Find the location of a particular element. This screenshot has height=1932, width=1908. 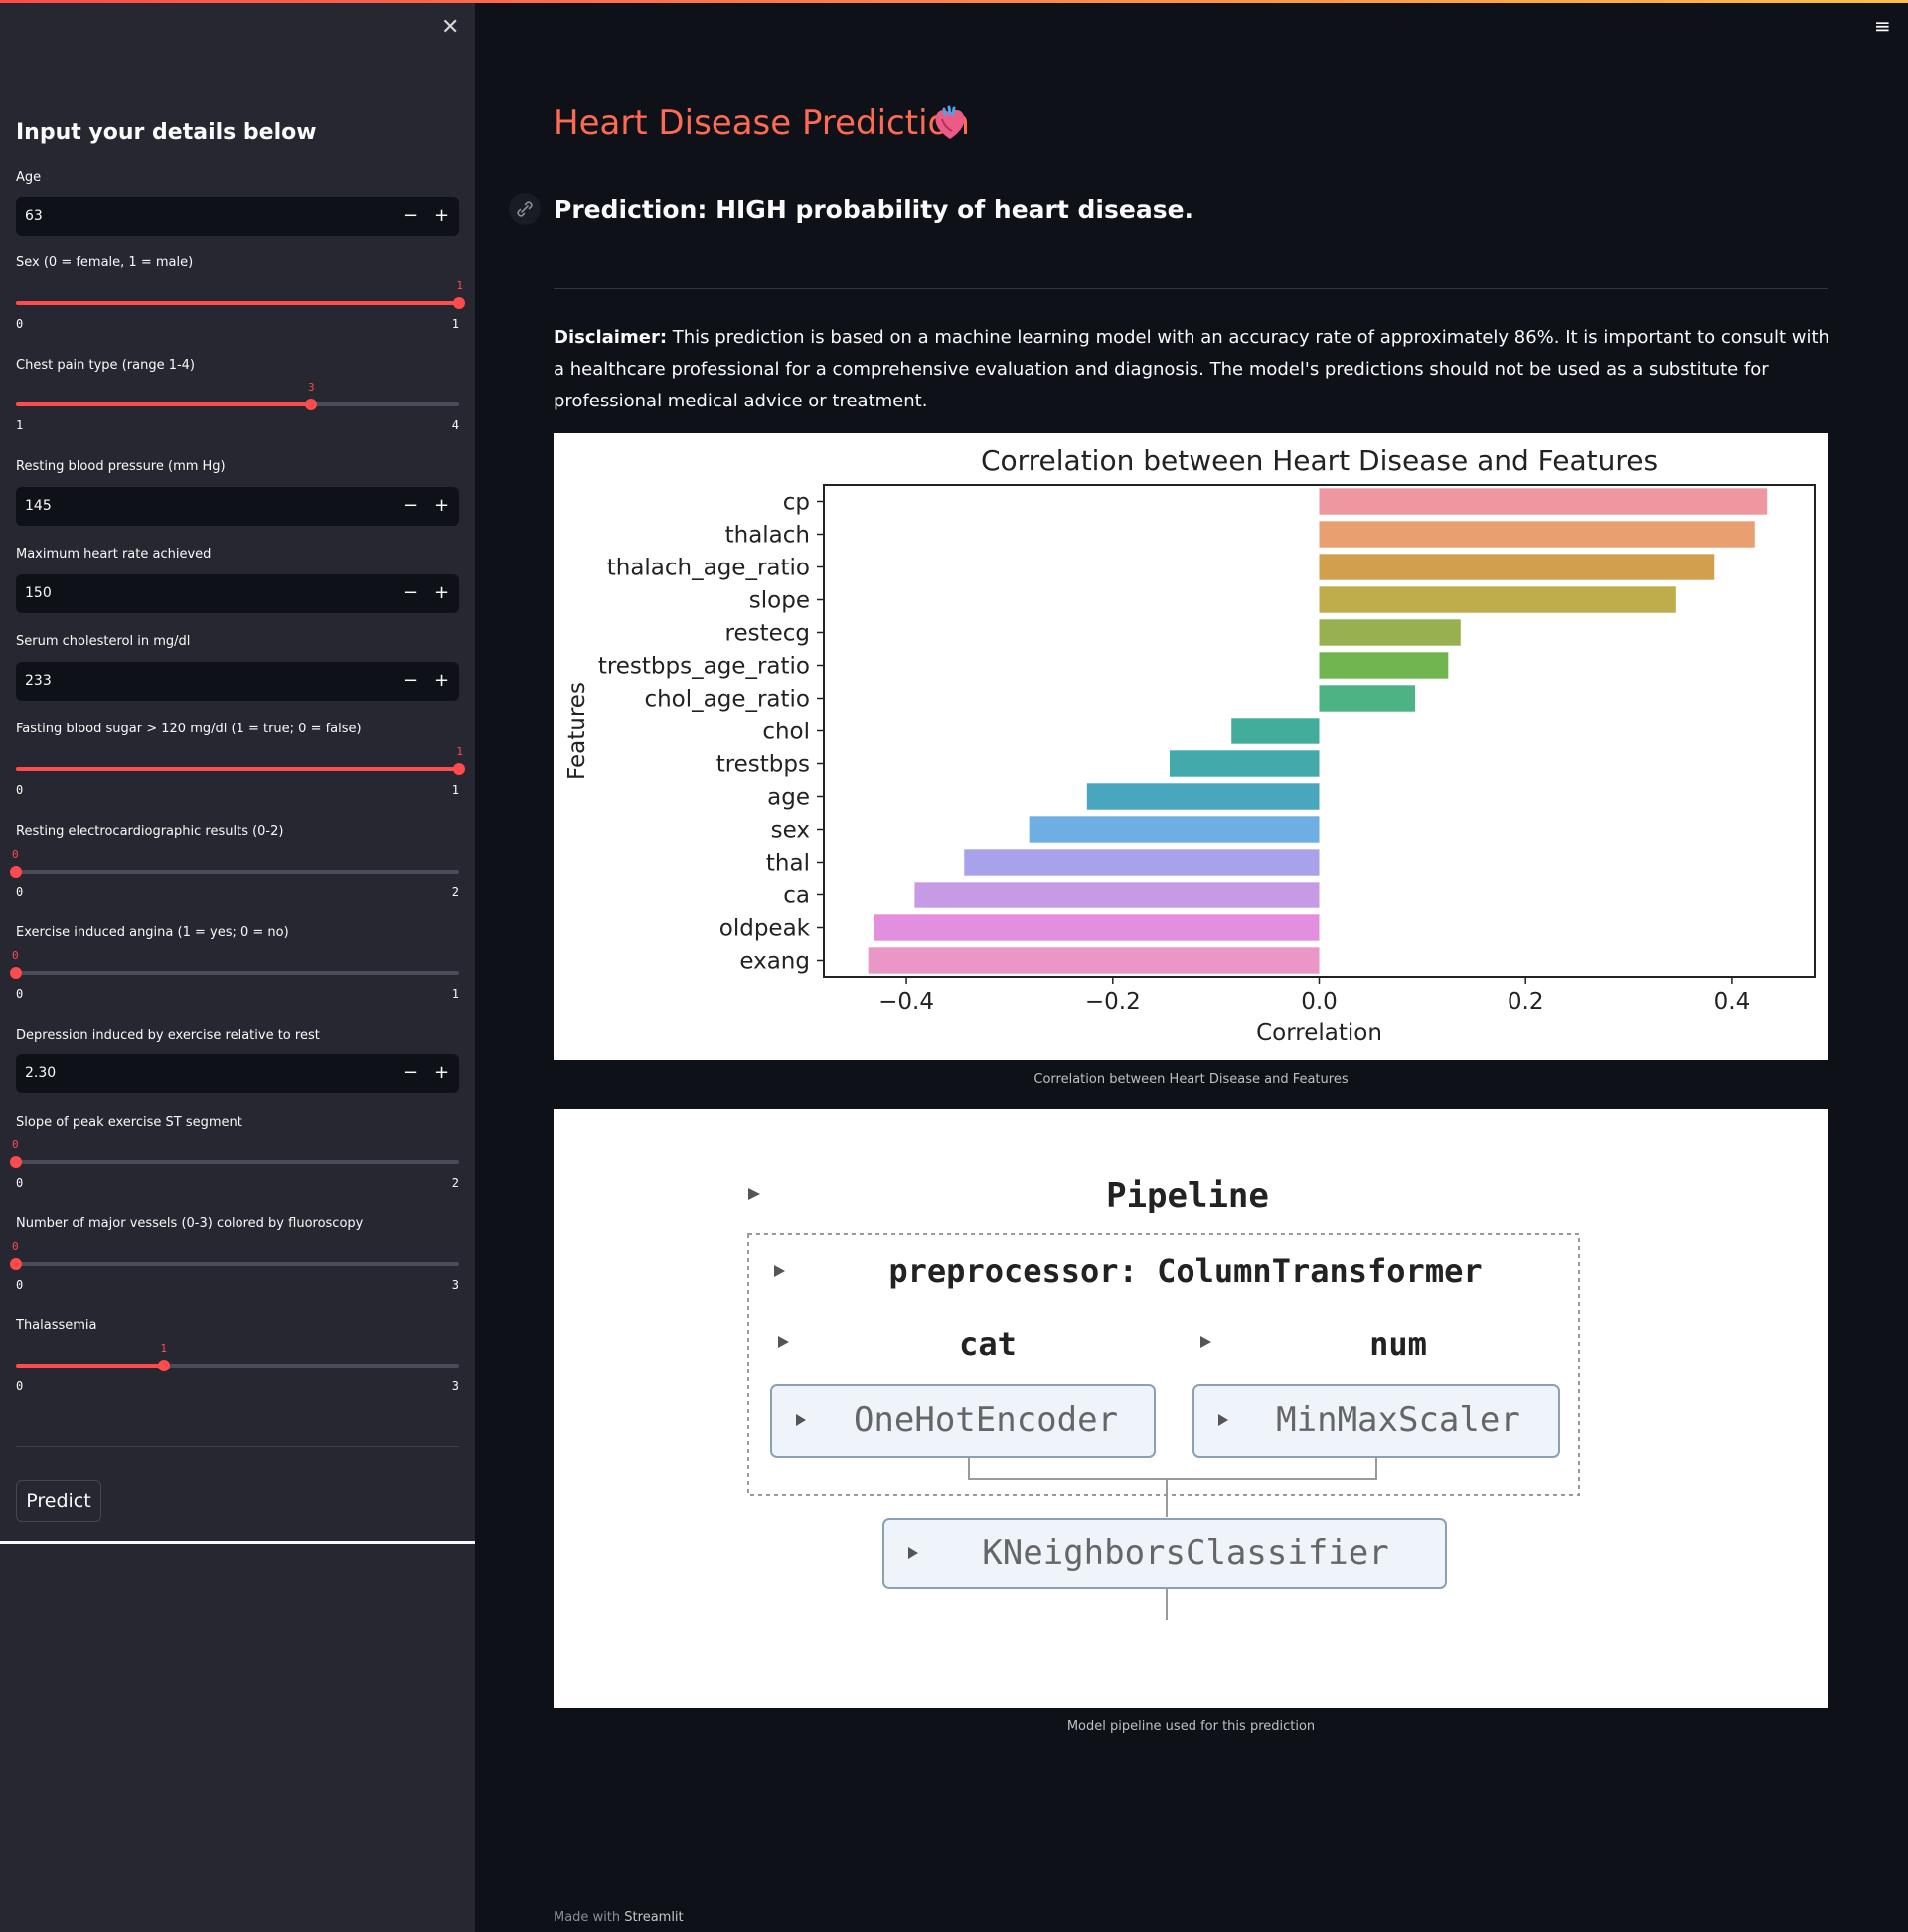

chest-pain-label: Chest pain type (range 1-4) is located at coordinates (106, 365).